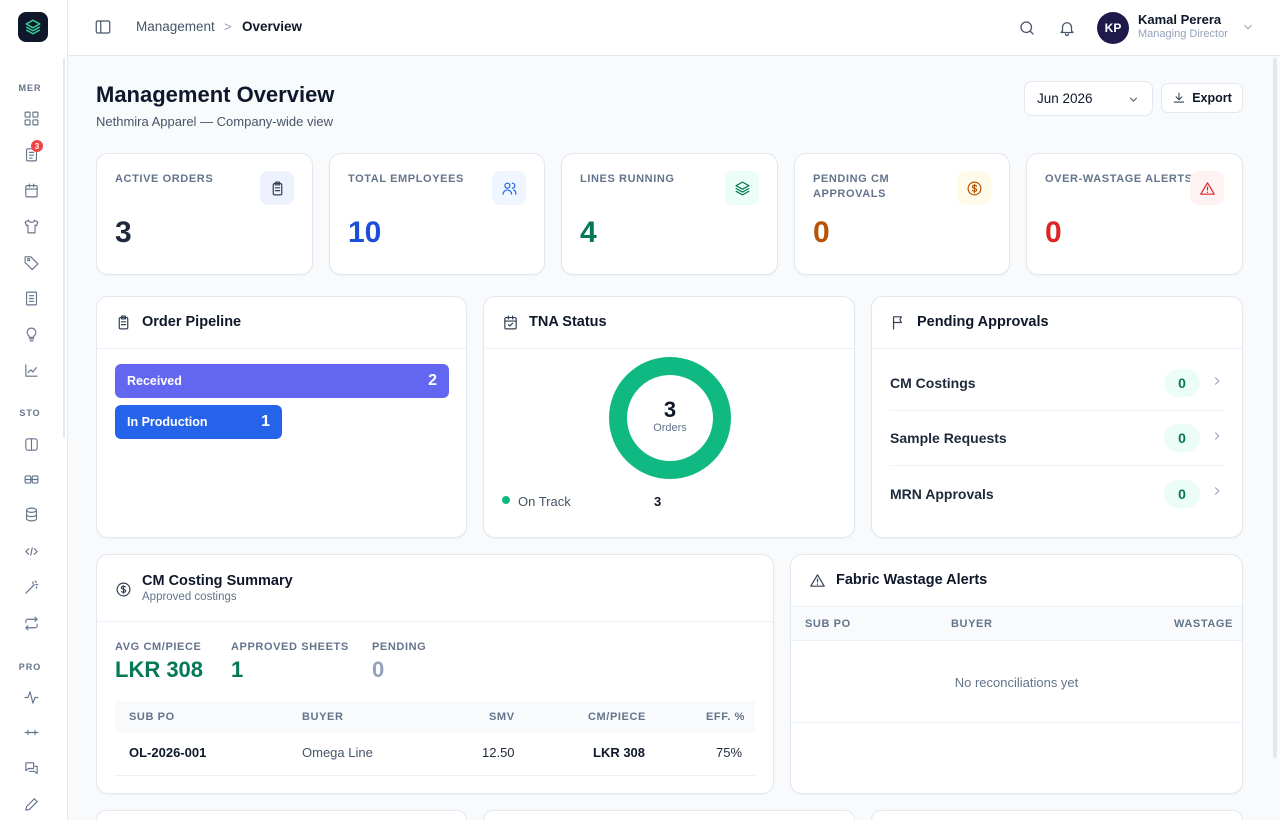 The width and height of the screenshot is (1280, 820). I want to click on column-header: EFF. %, so click(725, 717).